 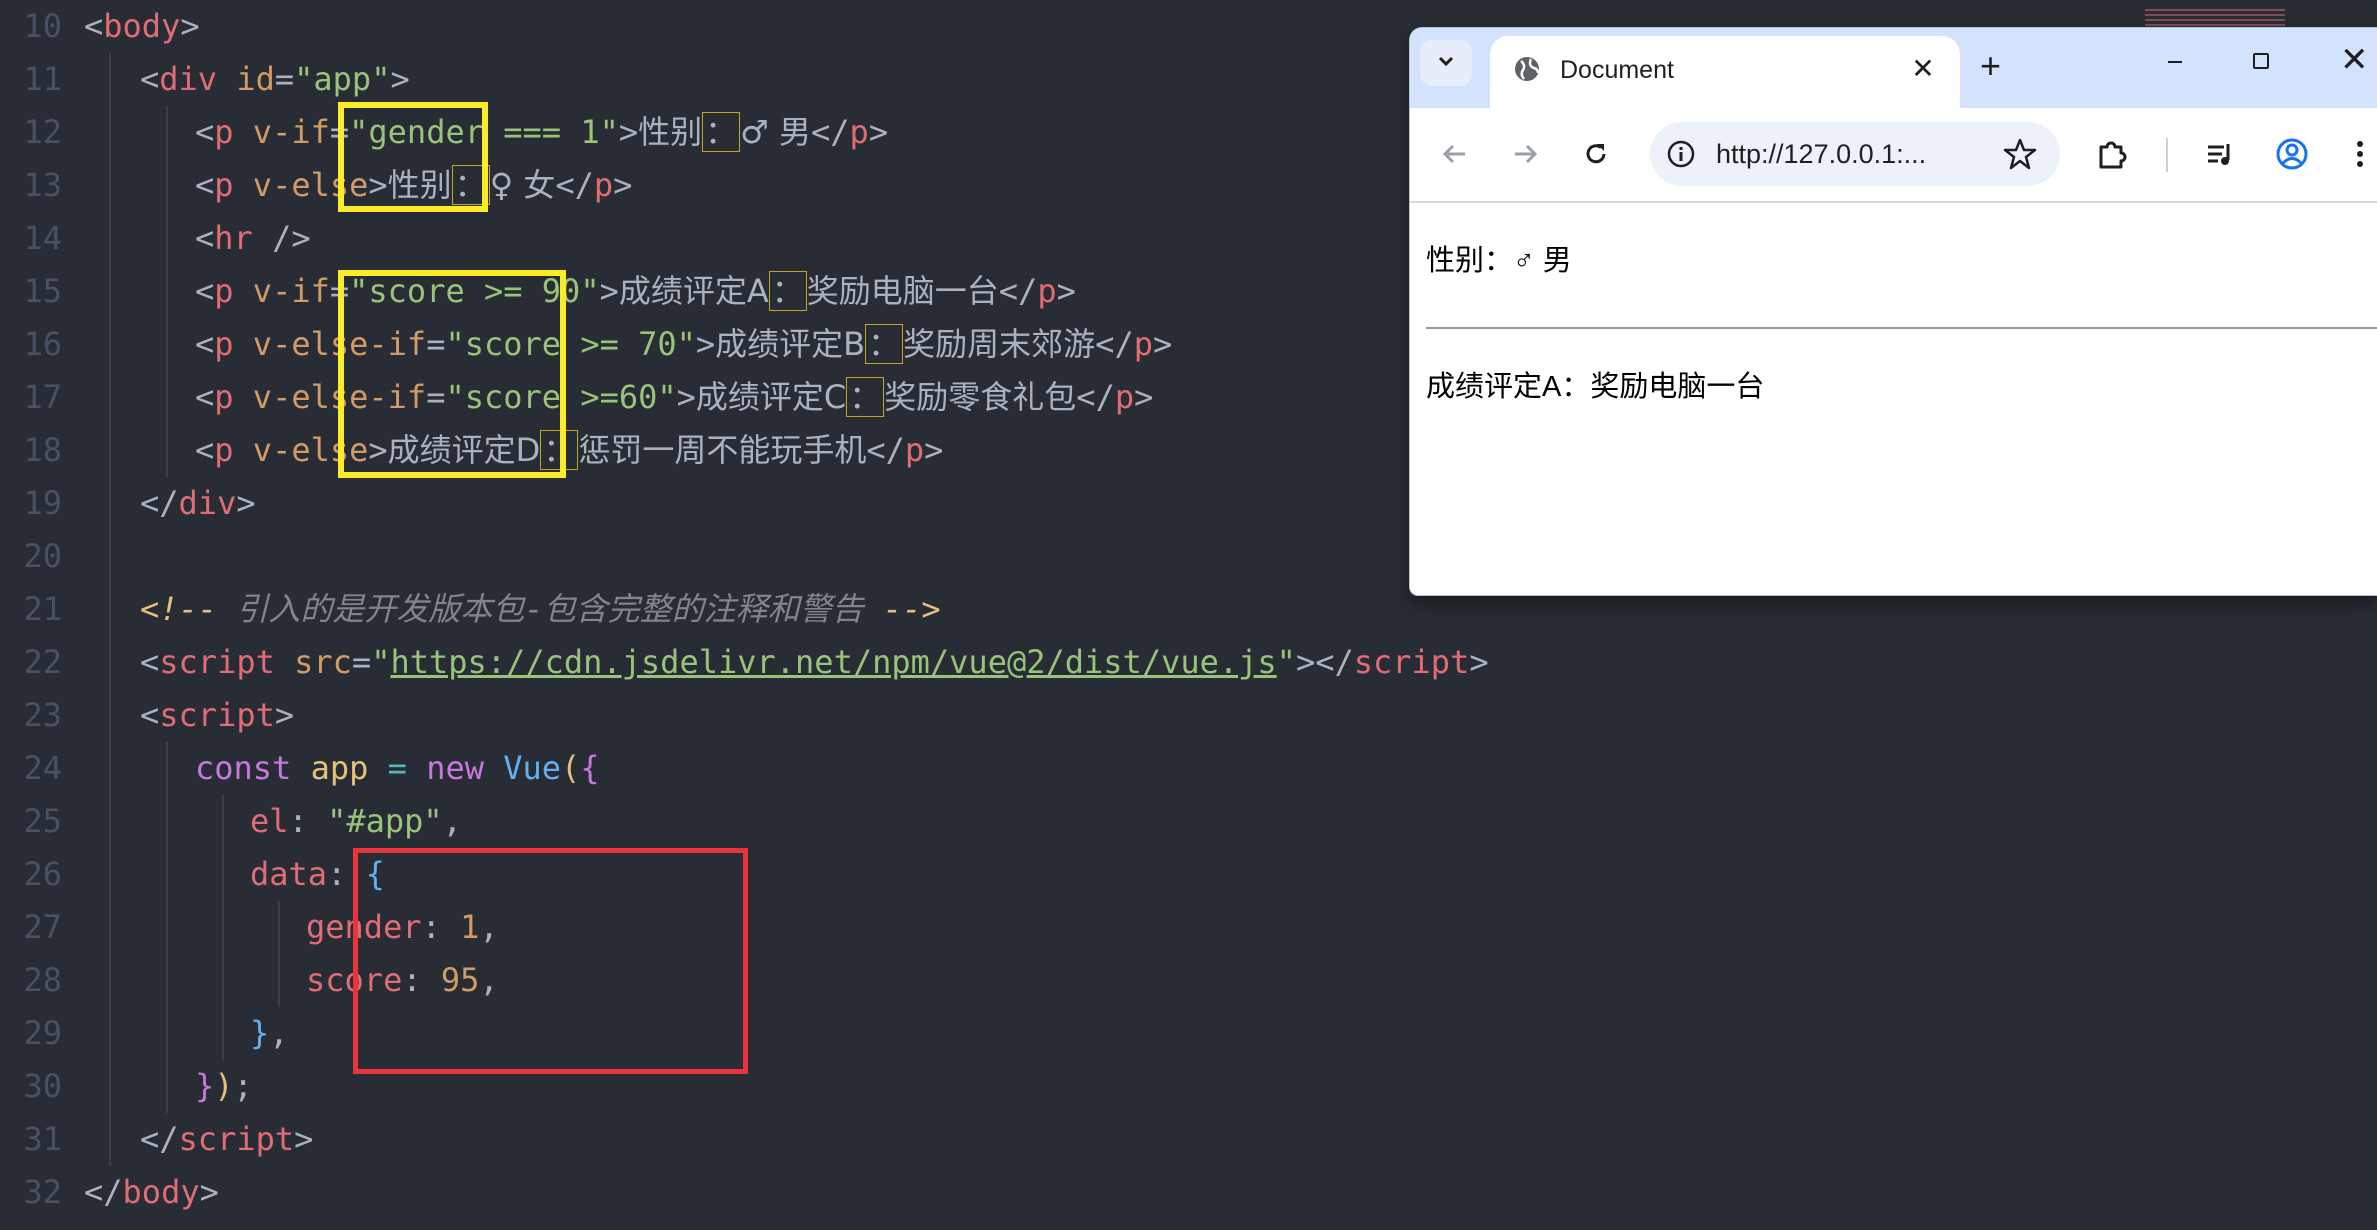 What do you see at coordinates (1188, 768) in the screenshot?
I see `code-line-24: 24 const app = new Vue({` at bounding box center [1188, 768].